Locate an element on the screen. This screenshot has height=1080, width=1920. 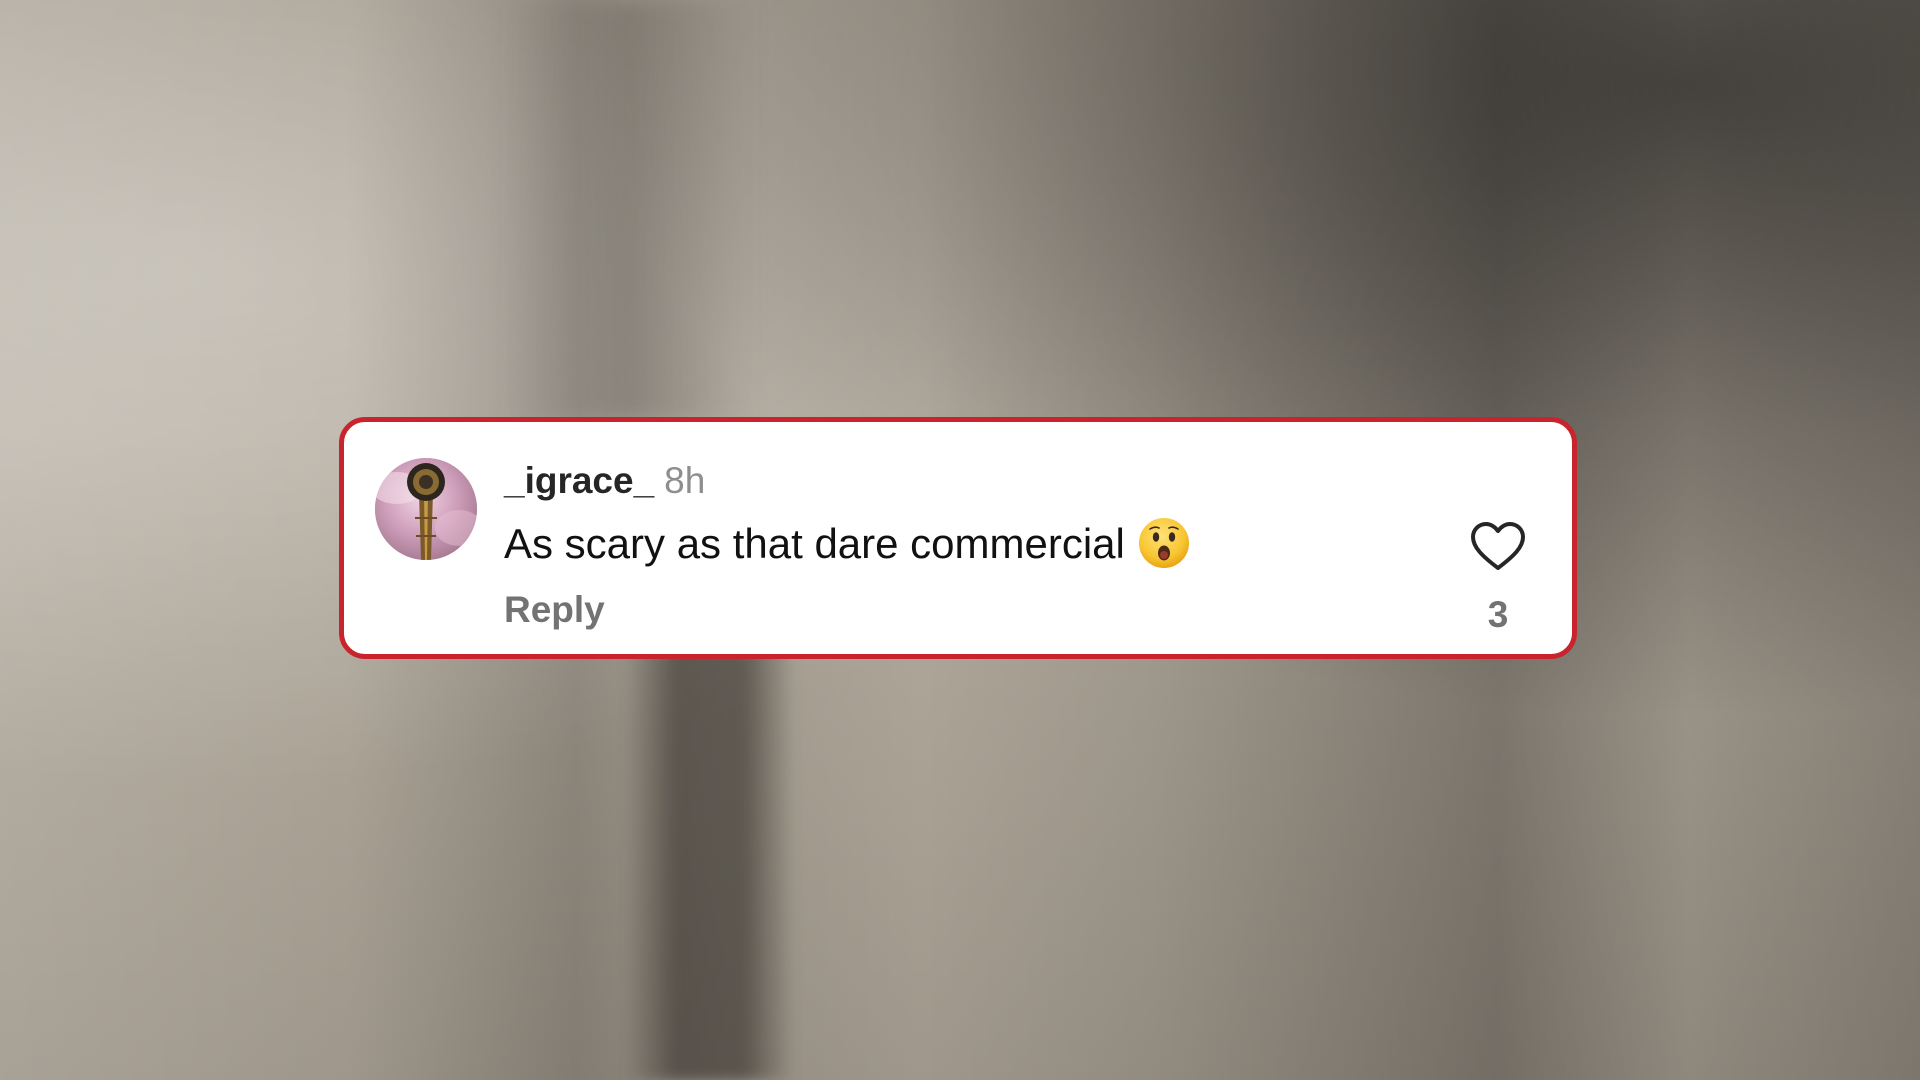
comment-header: _igrace_ 8h is located at coordinates (604, 481).